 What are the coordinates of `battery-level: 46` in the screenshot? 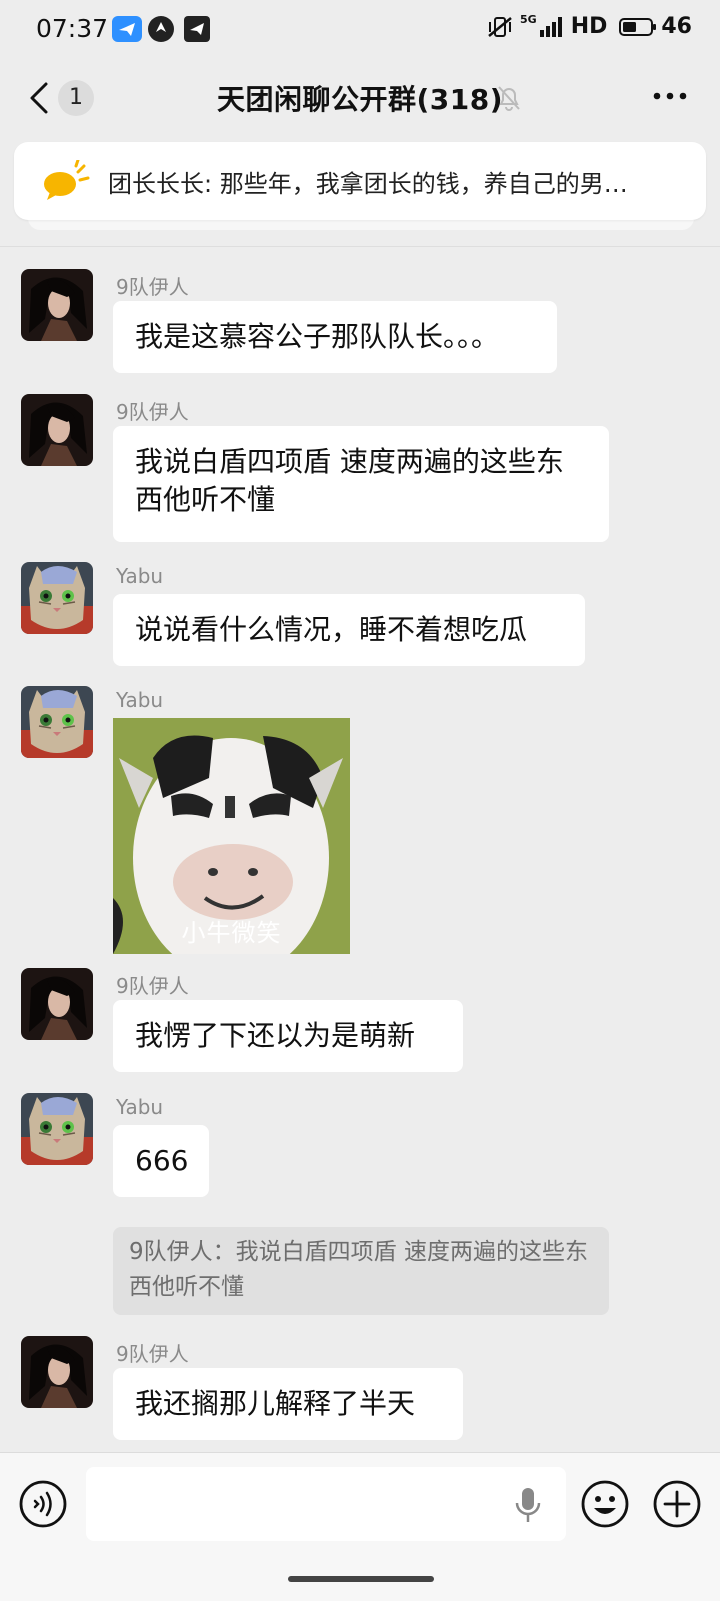 It's located at (676, 26).